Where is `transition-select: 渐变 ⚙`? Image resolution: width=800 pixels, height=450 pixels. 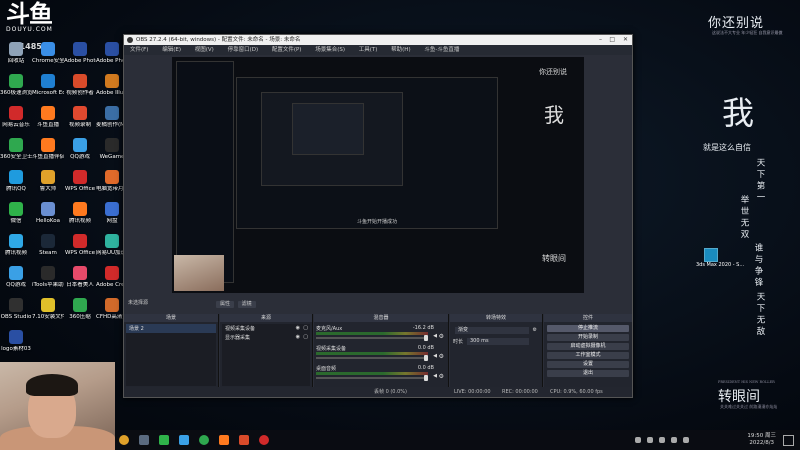 transition-select: 渐变 ⚙ is located at coordinates (496, 331).